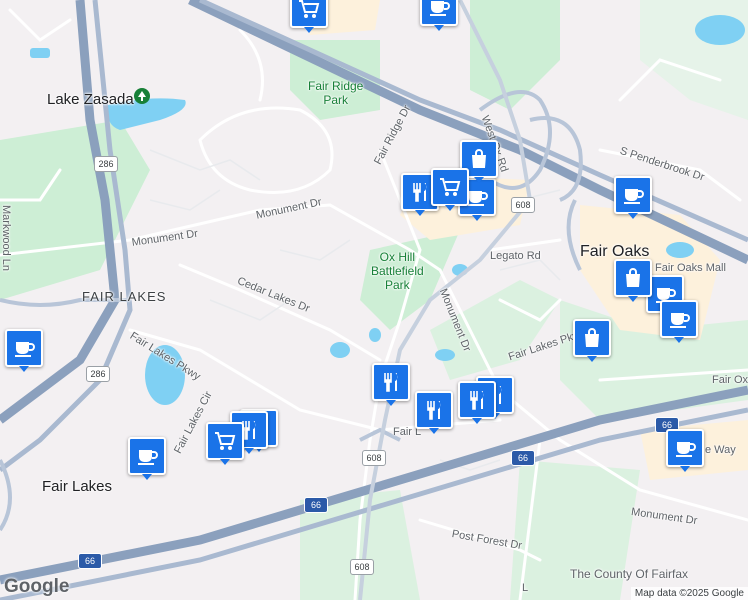 The image size is (748, 600). What do you see at coordinates (689, 593) in the screenshot?
I see `map-attribution: Map data ©2025 Google` at bounding box center [689, 593].